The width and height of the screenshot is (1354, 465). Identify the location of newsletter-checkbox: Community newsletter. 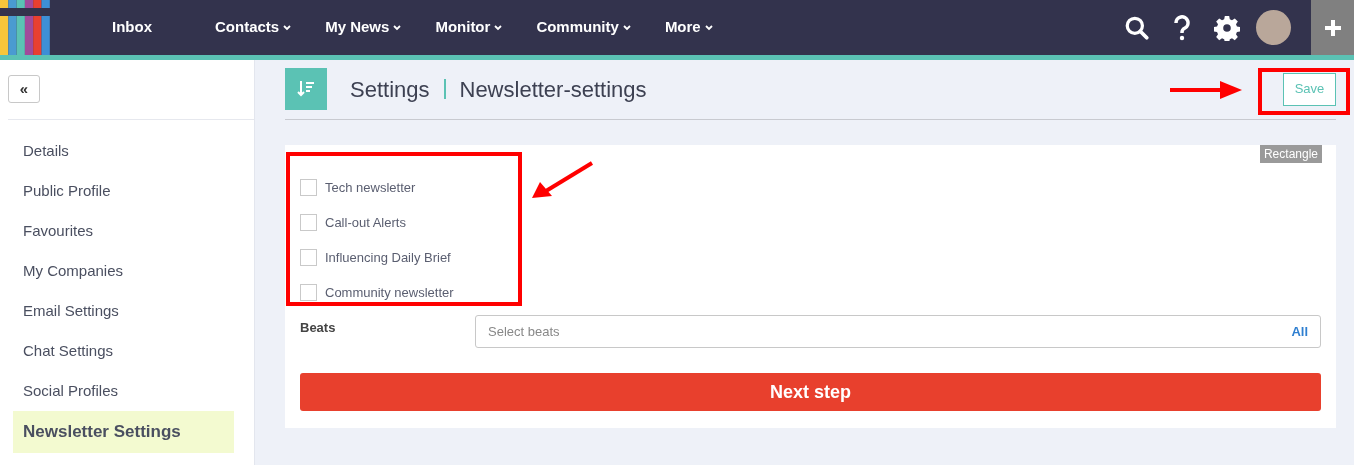
(400, 292).